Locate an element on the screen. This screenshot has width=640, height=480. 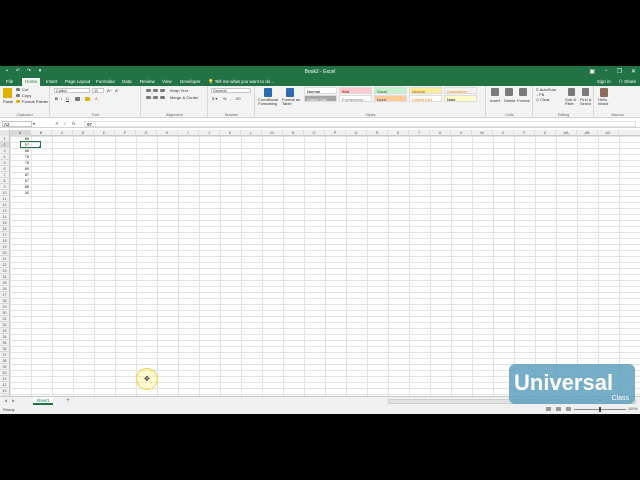
insert-label: Insert is located at coordinates (495, 100).